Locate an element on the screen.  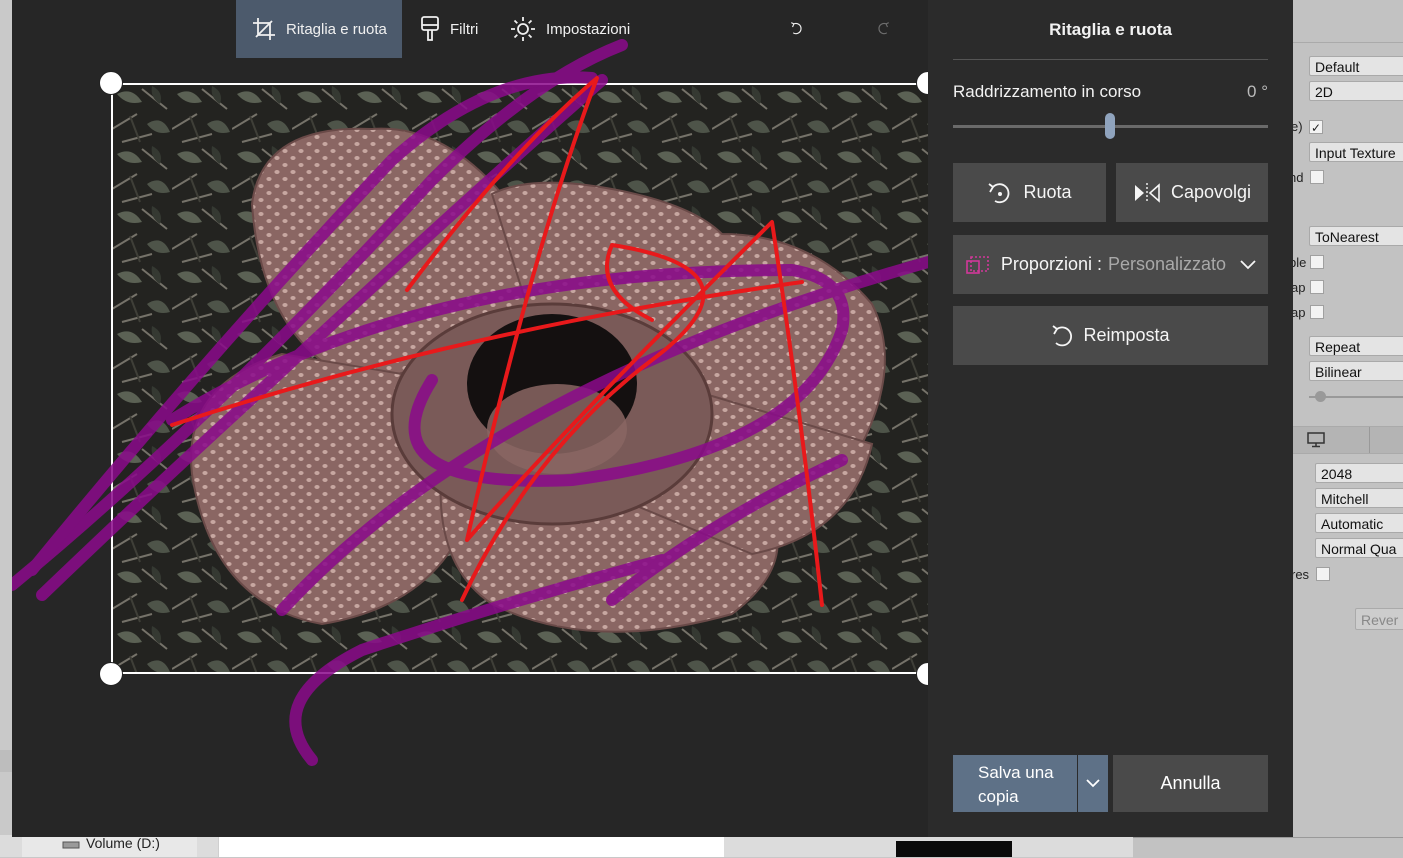
panel-divider is located at coordinates (1110, 59).